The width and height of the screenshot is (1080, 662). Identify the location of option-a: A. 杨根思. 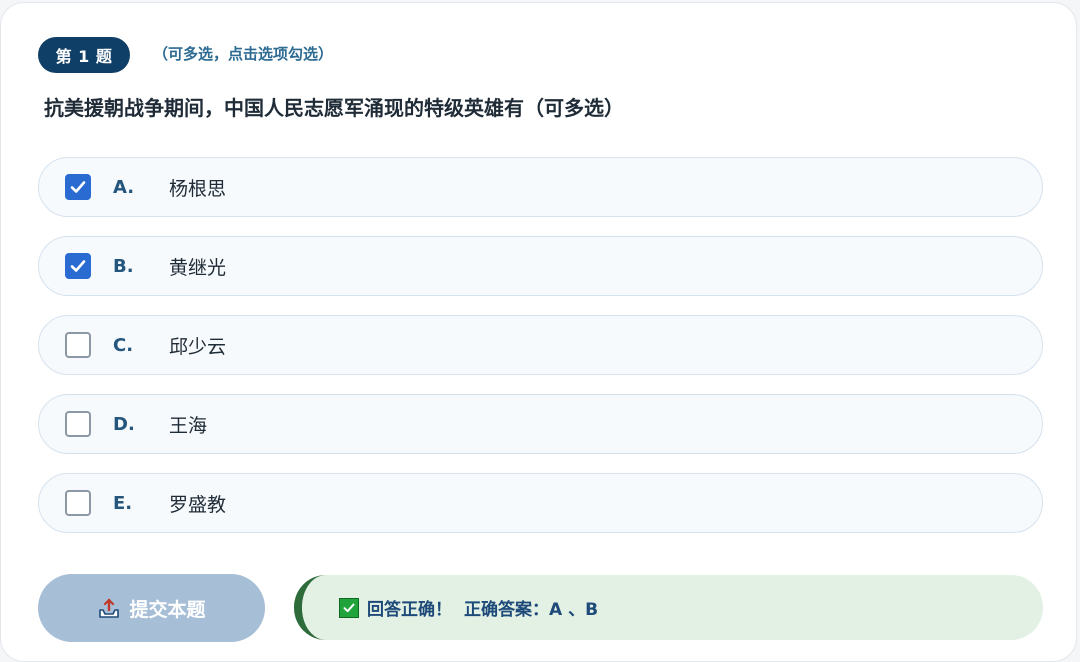
(540, 187).